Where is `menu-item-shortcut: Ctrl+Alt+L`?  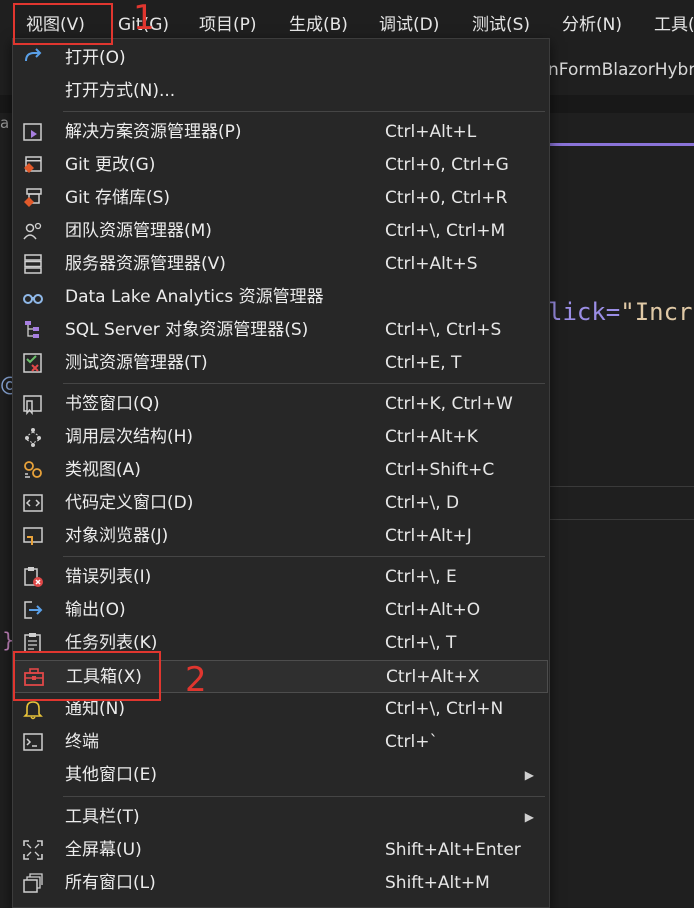 menu-item-shortcut: Ctrl+Alt+L is located at coordinates (431, 132).